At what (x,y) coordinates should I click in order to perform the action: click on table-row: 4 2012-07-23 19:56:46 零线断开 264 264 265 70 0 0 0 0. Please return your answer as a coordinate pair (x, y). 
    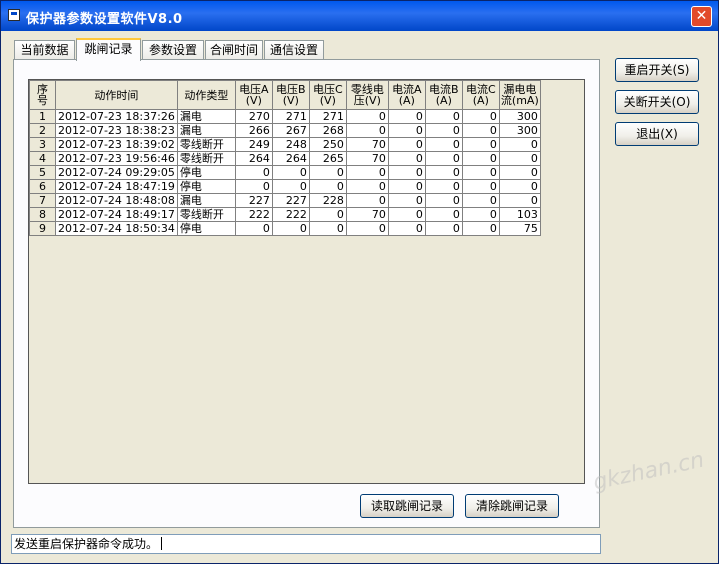
    Looking at the image, I should click on (285, 158).